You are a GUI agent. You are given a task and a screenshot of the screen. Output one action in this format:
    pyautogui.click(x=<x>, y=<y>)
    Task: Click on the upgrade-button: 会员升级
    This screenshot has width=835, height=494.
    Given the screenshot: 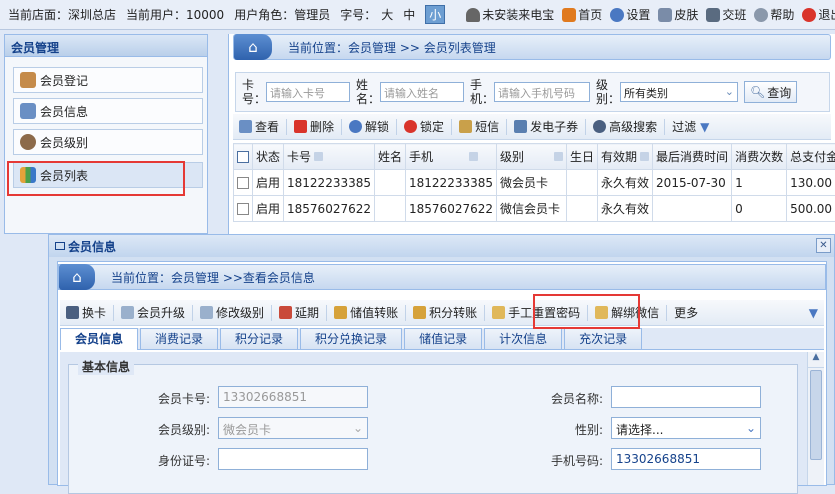 What is the action you would take?
    pyautogui.click(x=153, y=313)
    